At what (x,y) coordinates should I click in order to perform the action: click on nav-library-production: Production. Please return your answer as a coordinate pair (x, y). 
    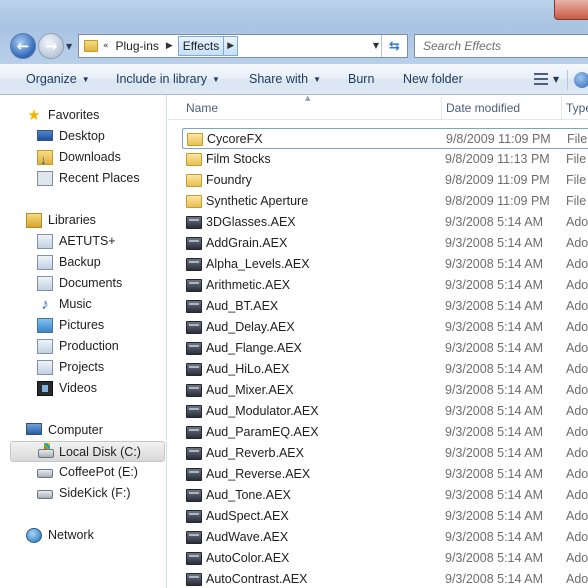
    Looking at the image, I should click on (97, 346).